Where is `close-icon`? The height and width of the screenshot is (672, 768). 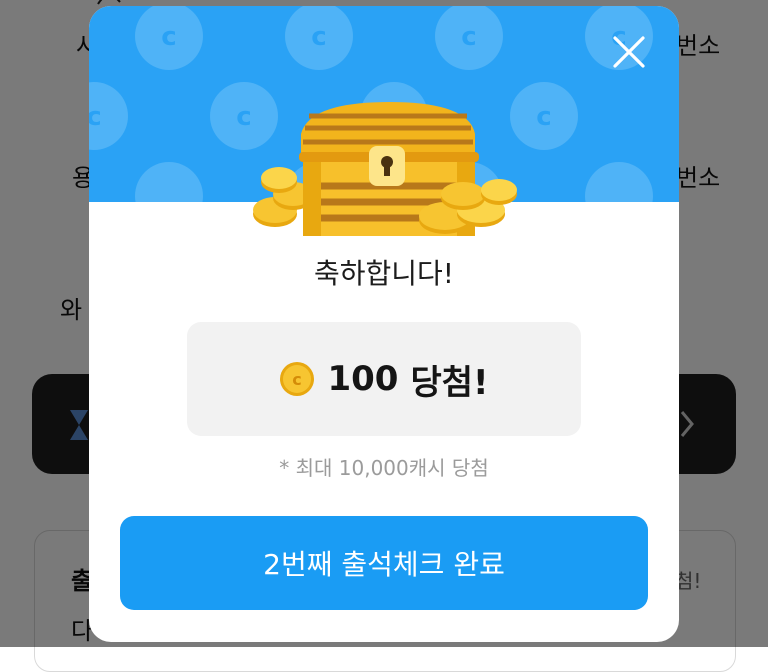
close-icon is located at coordinates (629, 52).